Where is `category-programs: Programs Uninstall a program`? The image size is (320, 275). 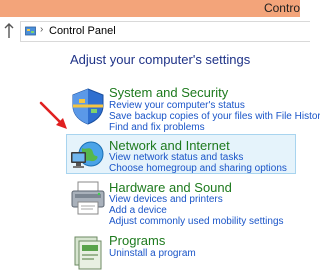
category-programs: Programs Uninstall a program is located at coordinates (181, 251).